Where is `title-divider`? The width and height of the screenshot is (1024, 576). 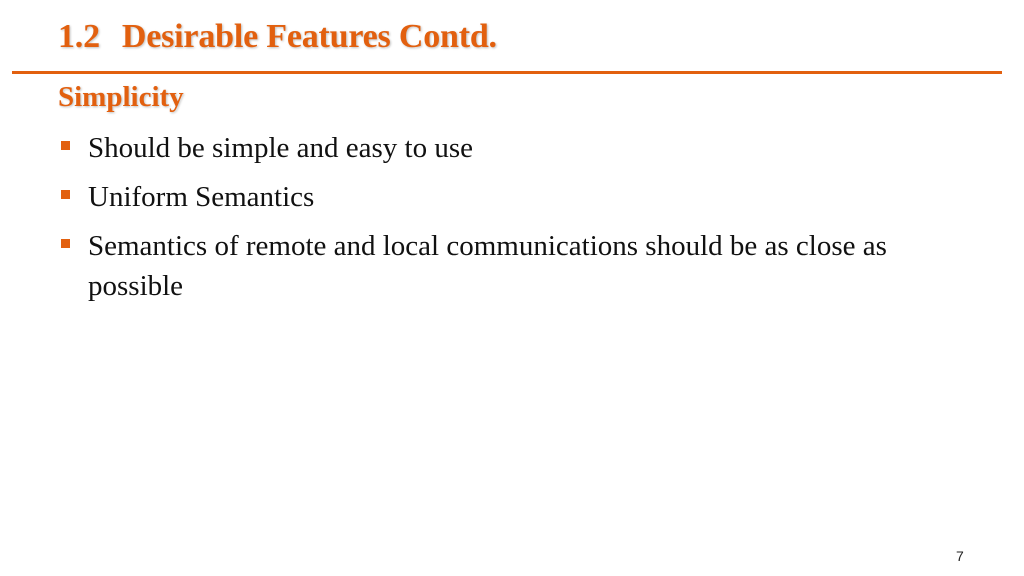 title-divider is located at coordinates (507, 72).